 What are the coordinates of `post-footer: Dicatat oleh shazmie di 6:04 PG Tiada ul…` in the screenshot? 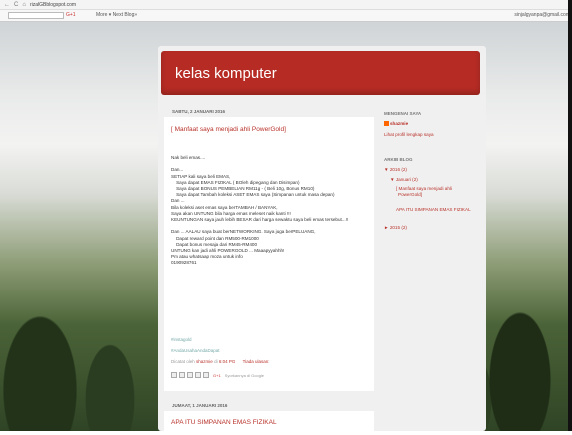 It's located at (220, 361).